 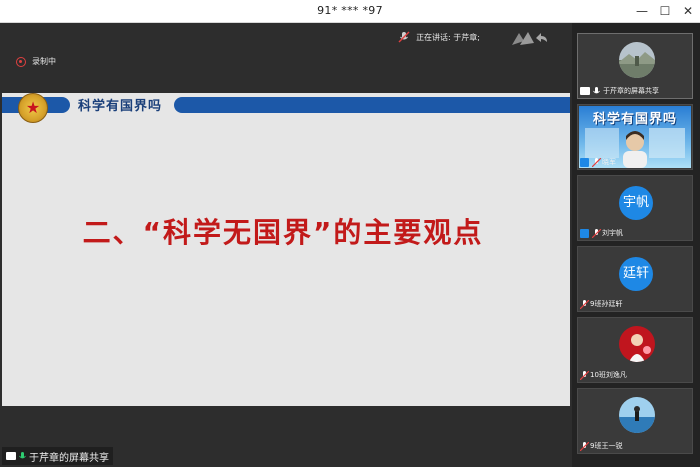 I want to click on speaking-label: 正在讲话: 于芹章;, so click(x=448, y=37).